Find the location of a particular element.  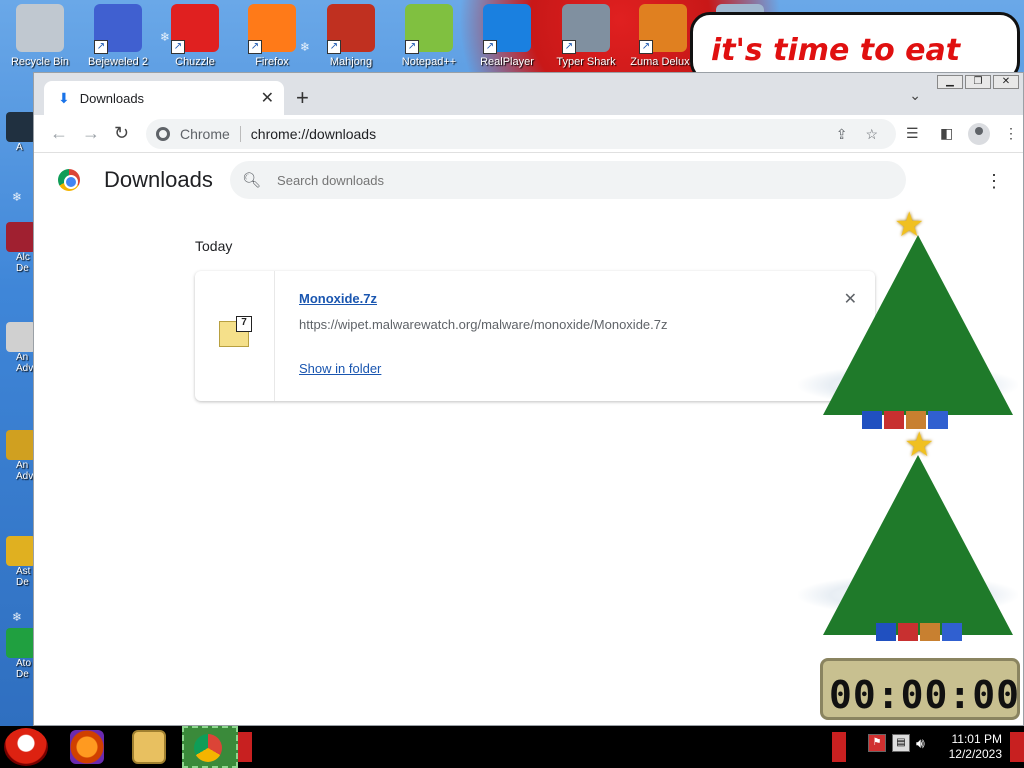

tree-cone is located at coordinates (918, 545).